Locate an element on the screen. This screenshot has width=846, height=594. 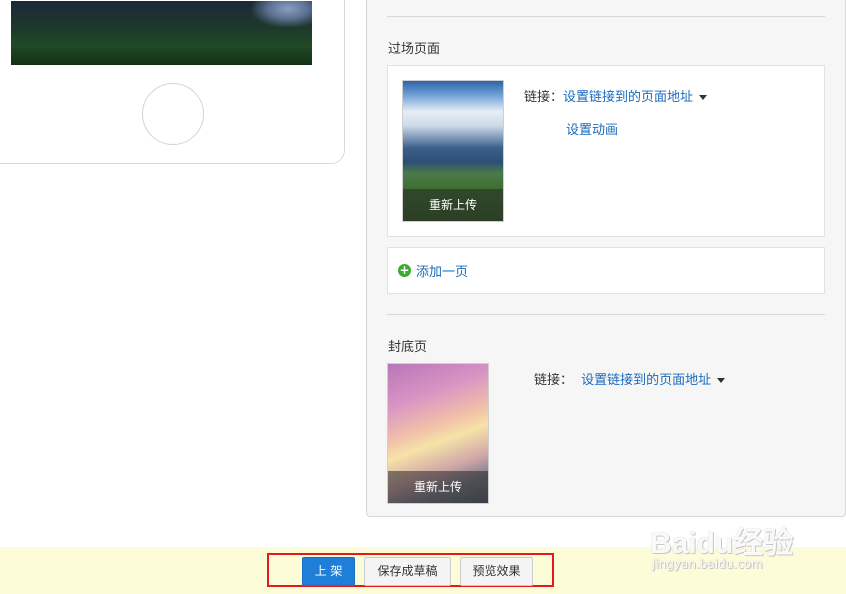
save-draft-button: 保存成草稿 is located at coordinates (407, 571).